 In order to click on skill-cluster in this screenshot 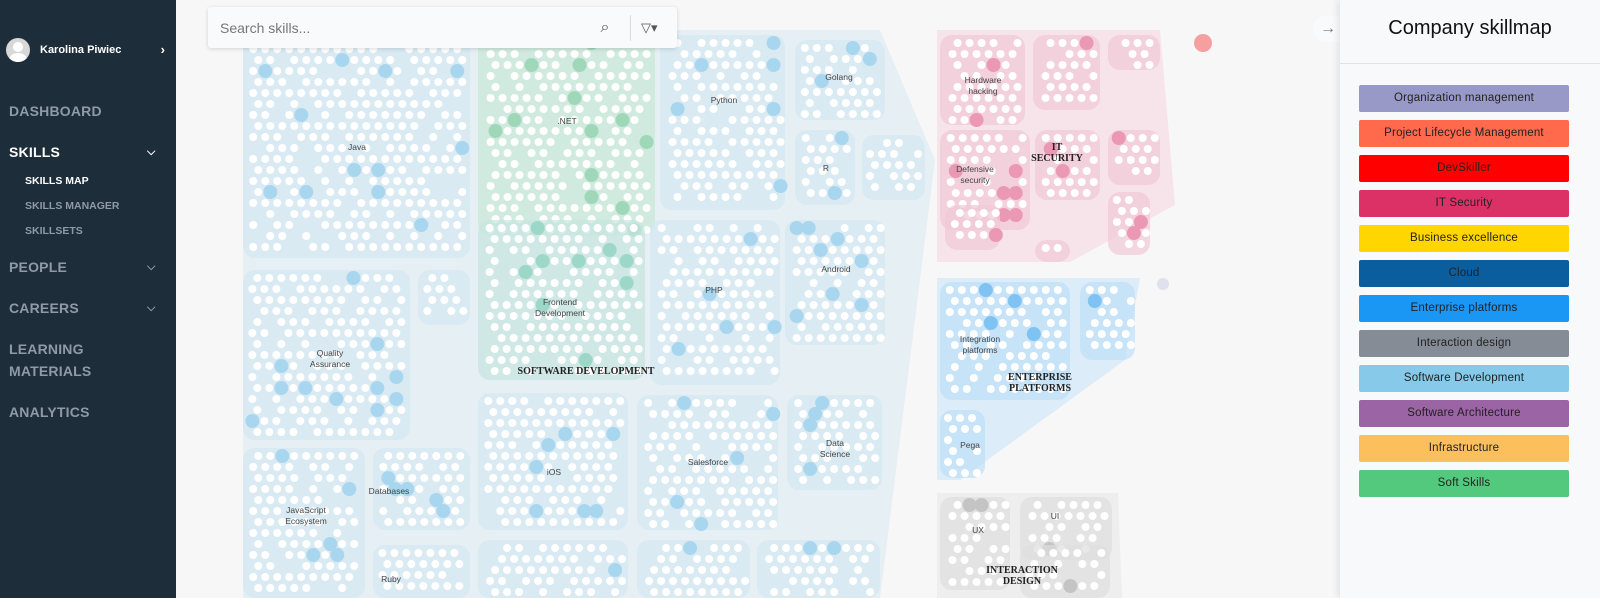, I will do `click(975, 543)`.